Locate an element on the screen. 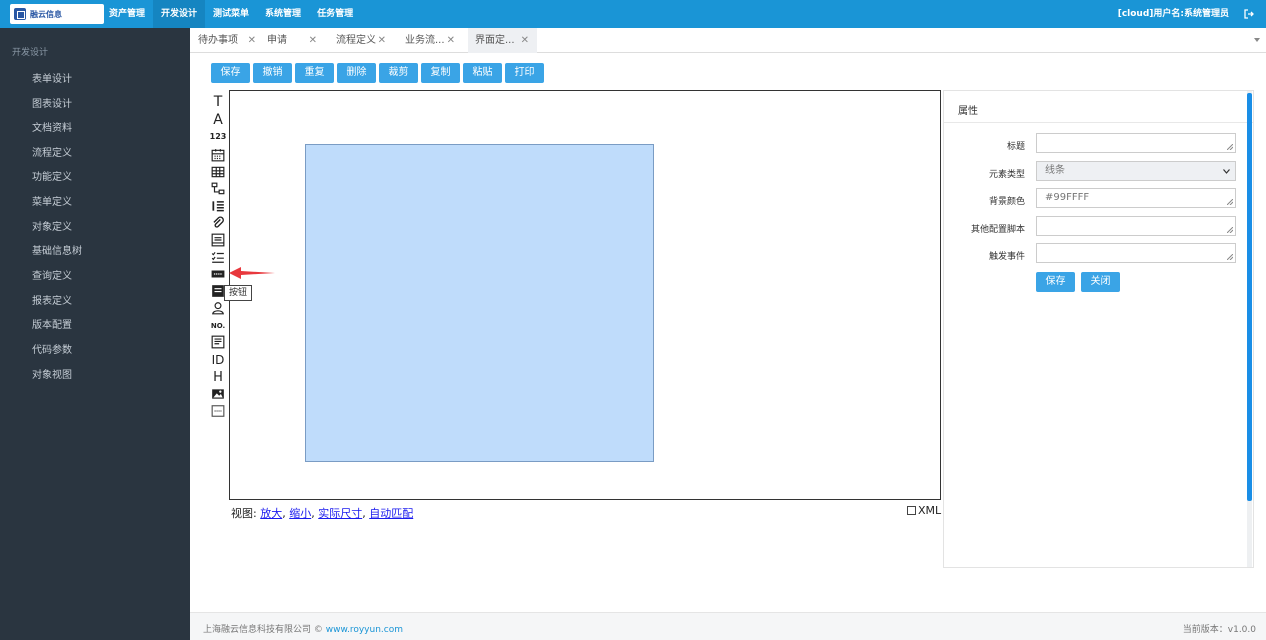 The width and height of the screenshot is (1266, 640). tab-label: 待办事项 is located at coordinates (218, 40).